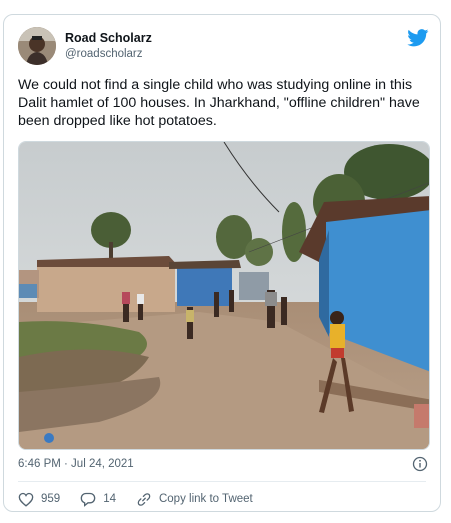 This screenshot has width=451, height=523. Describe the element at coordinates (420, 464) in the screenshot. I see `info-icon` at that location.